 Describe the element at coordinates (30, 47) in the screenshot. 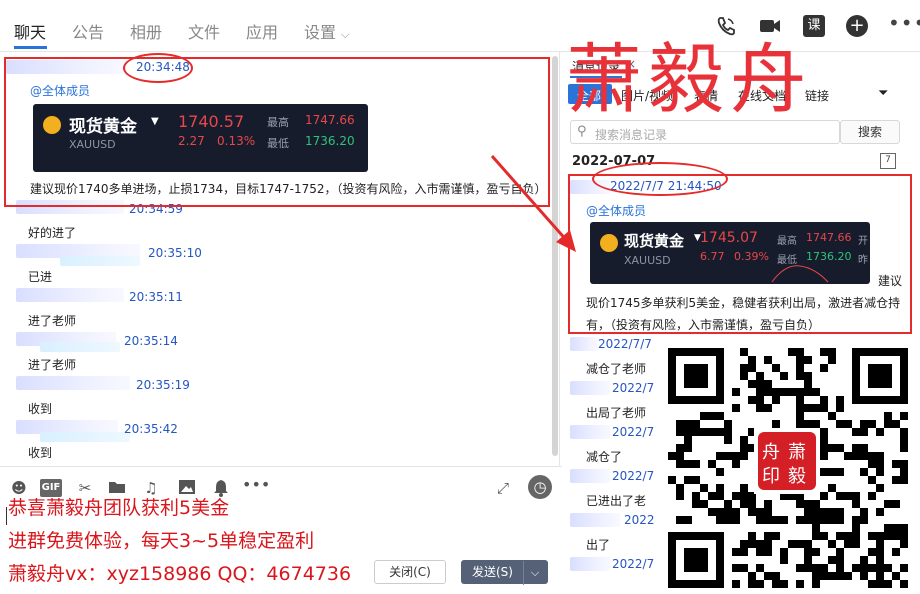

I see `active-tab-indicator` at that location.